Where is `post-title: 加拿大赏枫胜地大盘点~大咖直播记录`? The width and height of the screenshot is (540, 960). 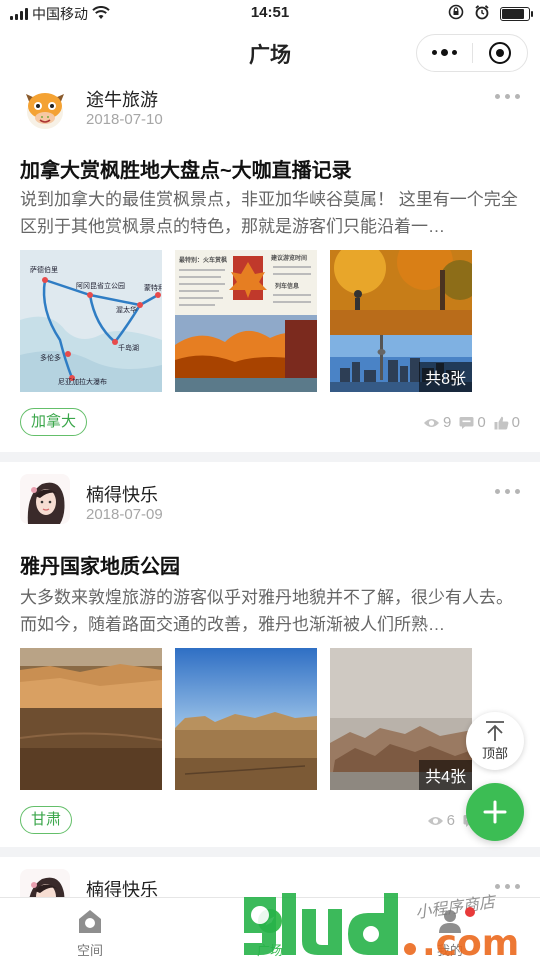 post-title: 加拿大赏枫胜地大盘点~大咖直播记录 is located at coordinates (186, 168).